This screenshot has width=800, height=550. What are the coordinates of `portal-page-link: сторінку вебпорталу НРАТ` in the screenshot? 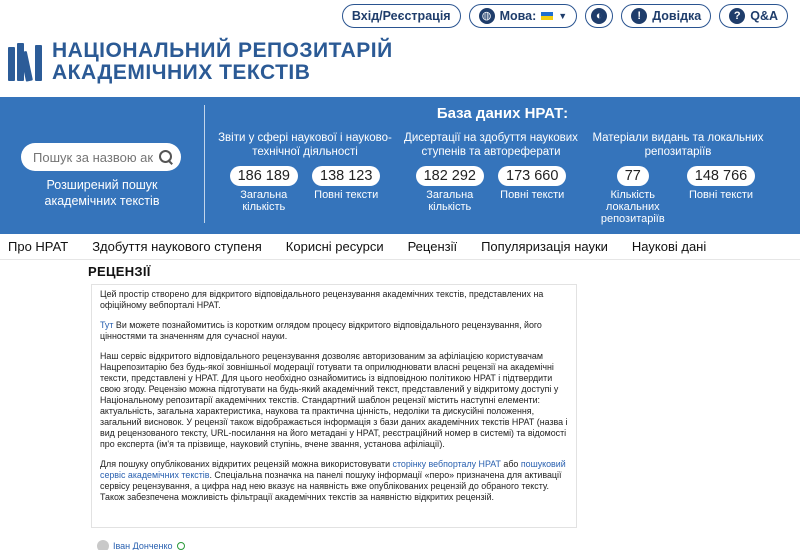 It's located at (447, 464).